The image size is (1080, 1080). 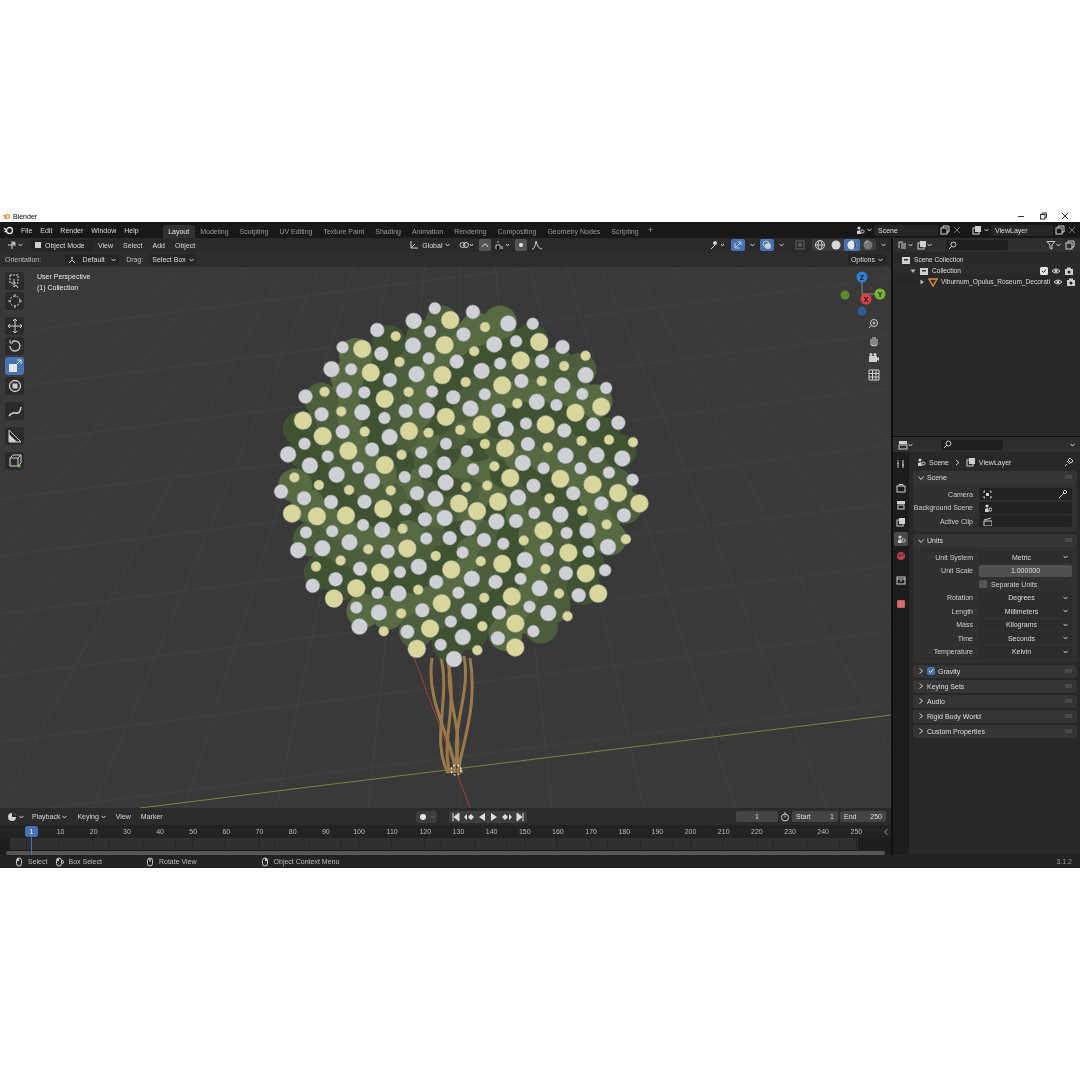 What do you see at coordinates (957, 230) in the screenshot?
I see `remove-scene-icon` at bounding box center [957, 230].